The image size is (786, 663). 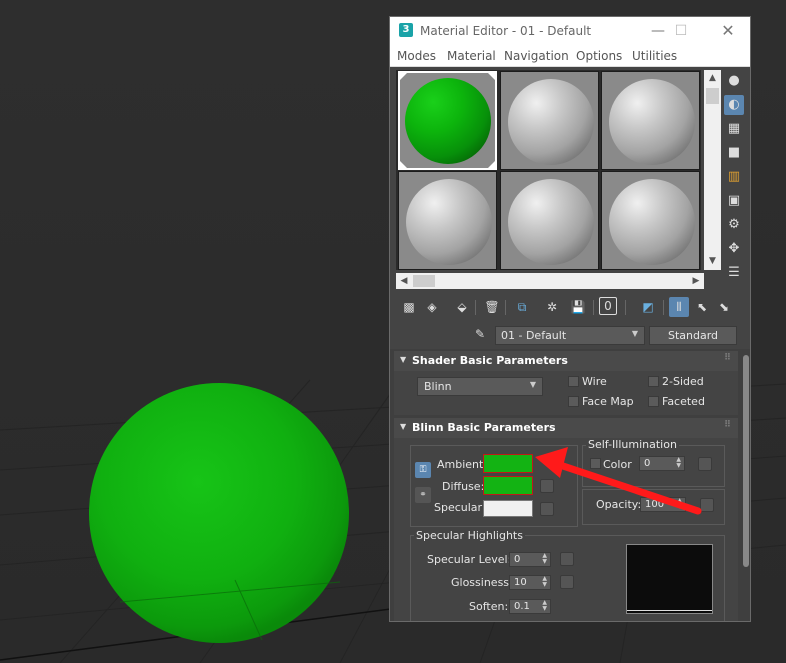 I want to click on background-icon: ▦, so click(x=734, y=129).